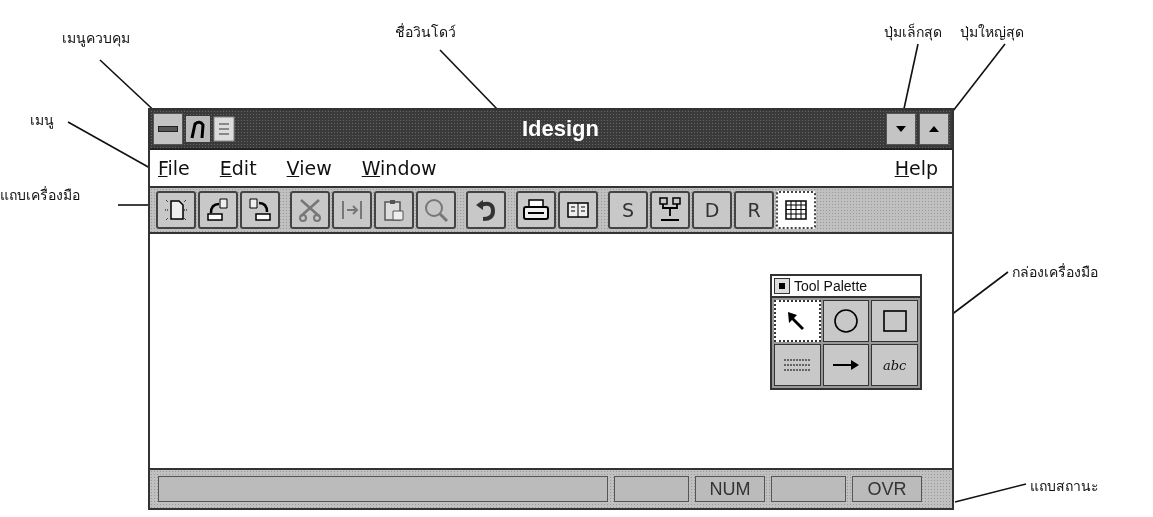  What do you see at coordinates (42, 120) in the screenshot?
I see `callout-label: เมนู` at bounding box center [42, 120].